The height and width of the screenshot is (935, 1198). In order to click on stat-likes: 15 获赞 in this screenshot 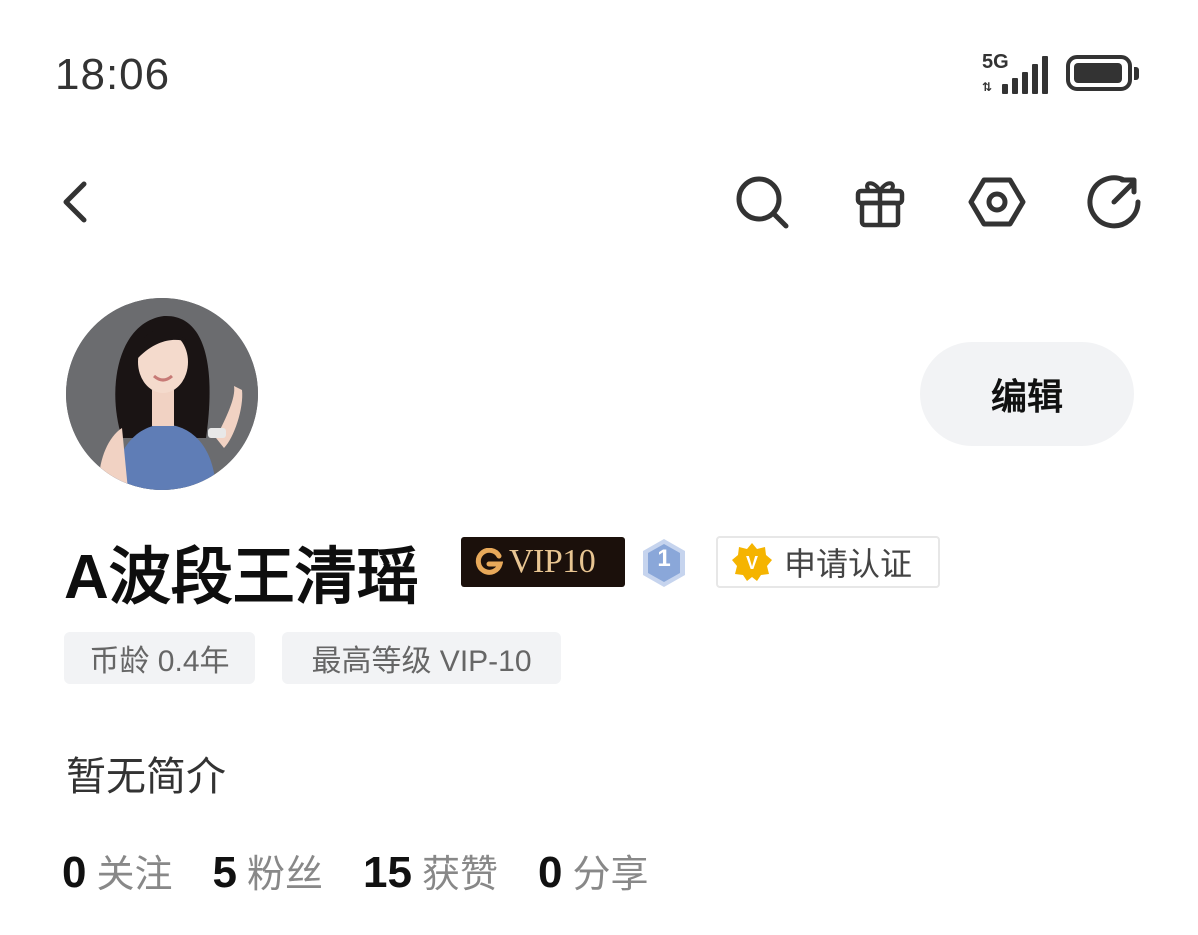, I will do `click(430, 870)`.